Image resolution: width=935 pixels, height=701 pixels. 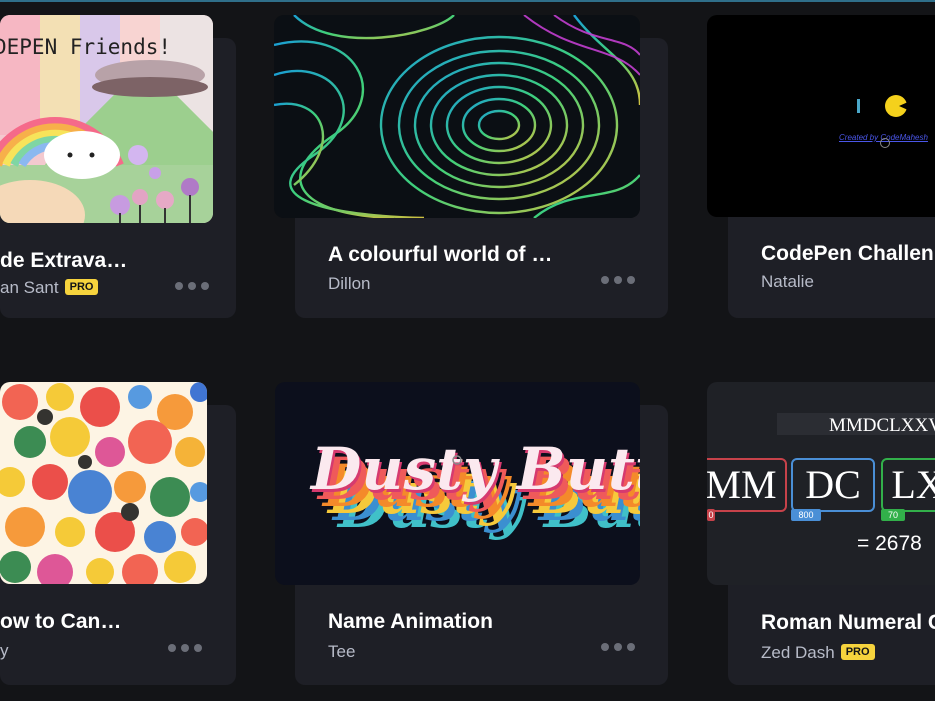 What do you see at coordinates (848, 623) in the screenshot?
I see `pen-title: Roman Numeral C` at bounding box center [848, 623].